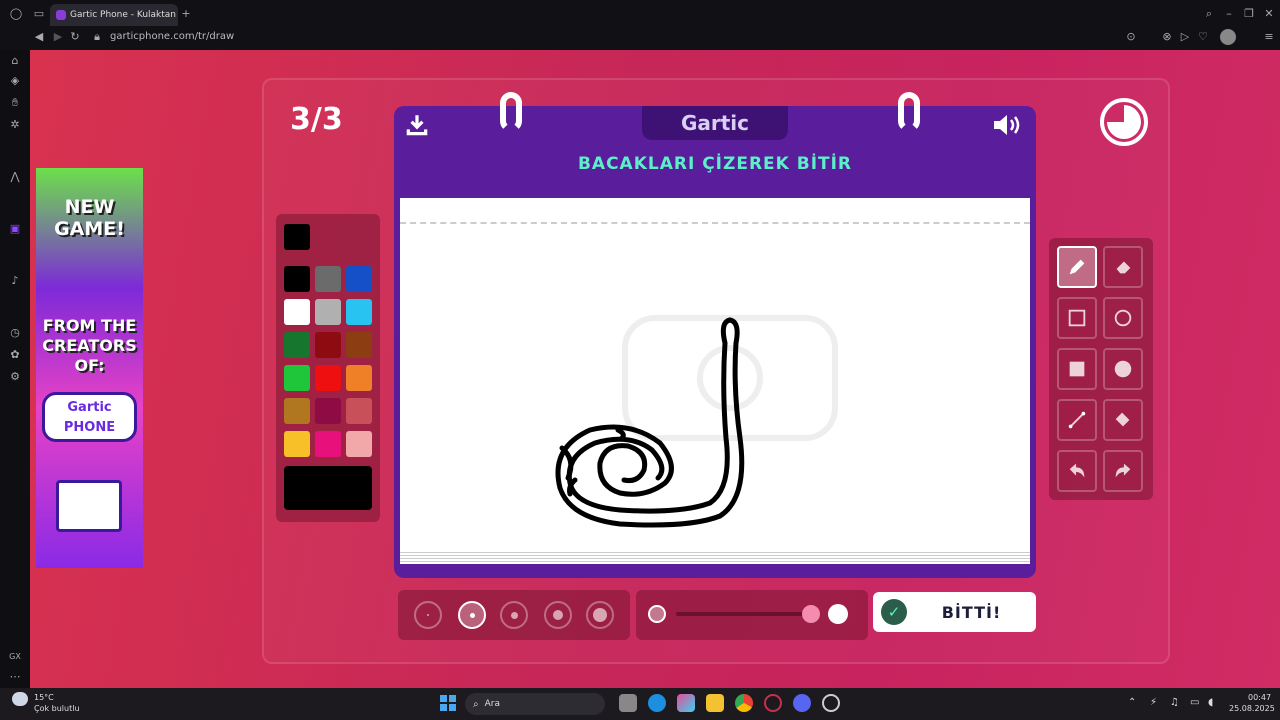 Image resolution: width=1280 pixels, height=720 pixels. What do you see at coordinates (838, 614) in the screenshot?
I see `opacity-max-icon` at bounding box center [838, 614].